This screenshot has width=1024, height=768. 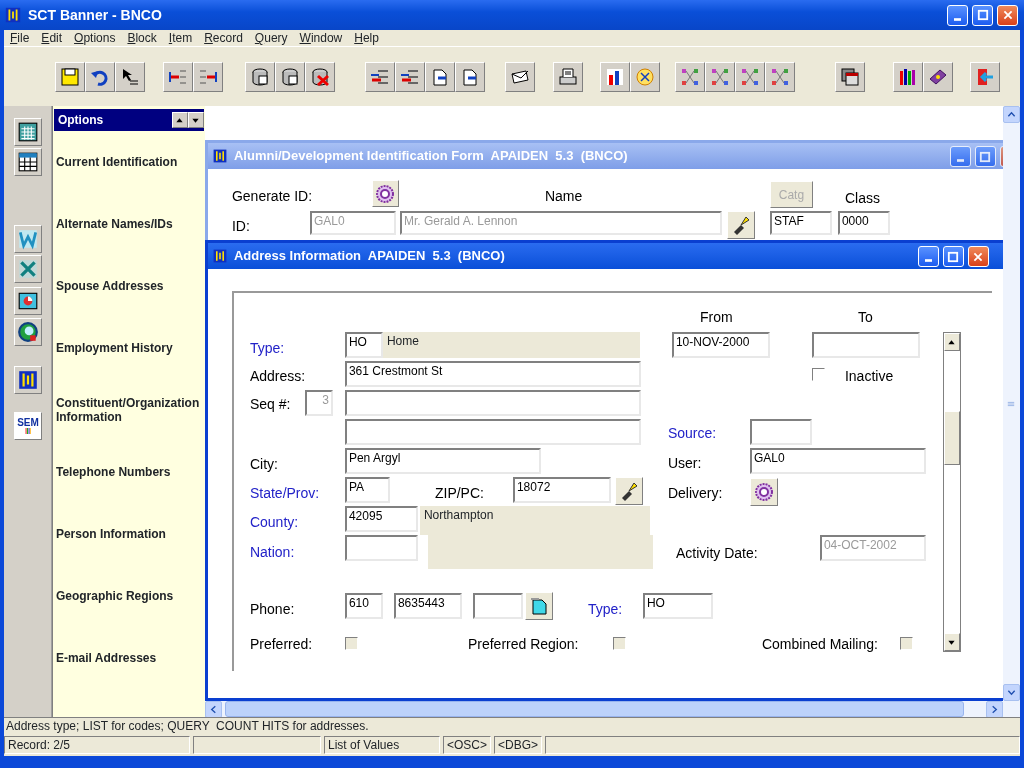 What do you see at coordinates (492, 374) in the screenshot?
I see `input-field: 361 Crestmont St` at bounding box center [492, 374].